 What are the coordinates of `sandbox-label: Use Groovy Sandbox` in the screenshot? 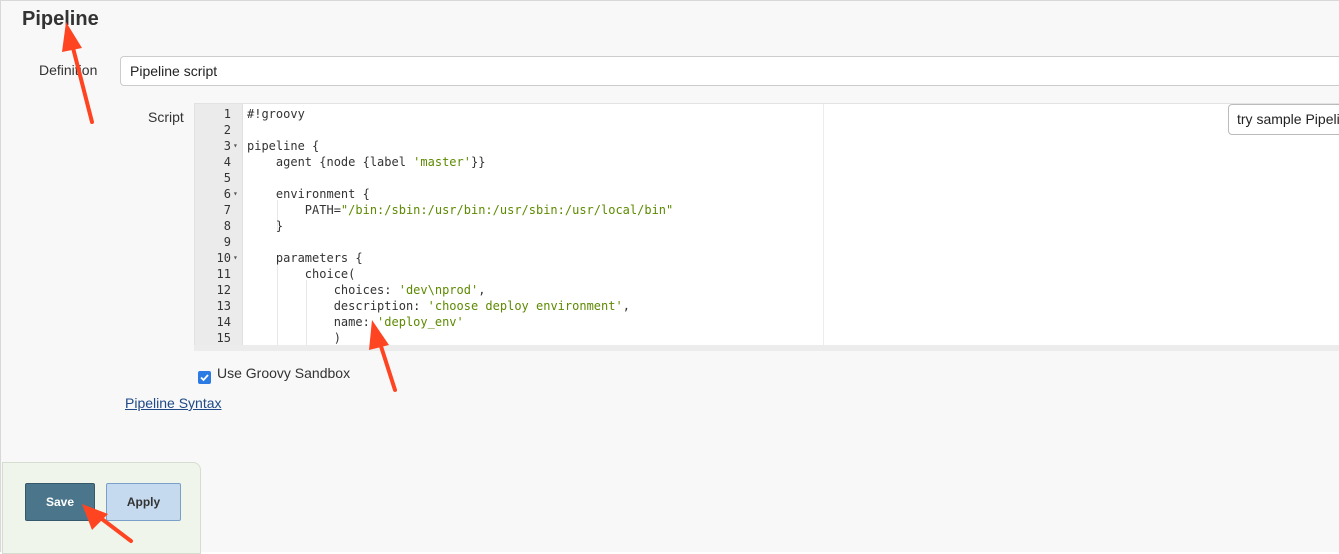 It's located at (284, 373).